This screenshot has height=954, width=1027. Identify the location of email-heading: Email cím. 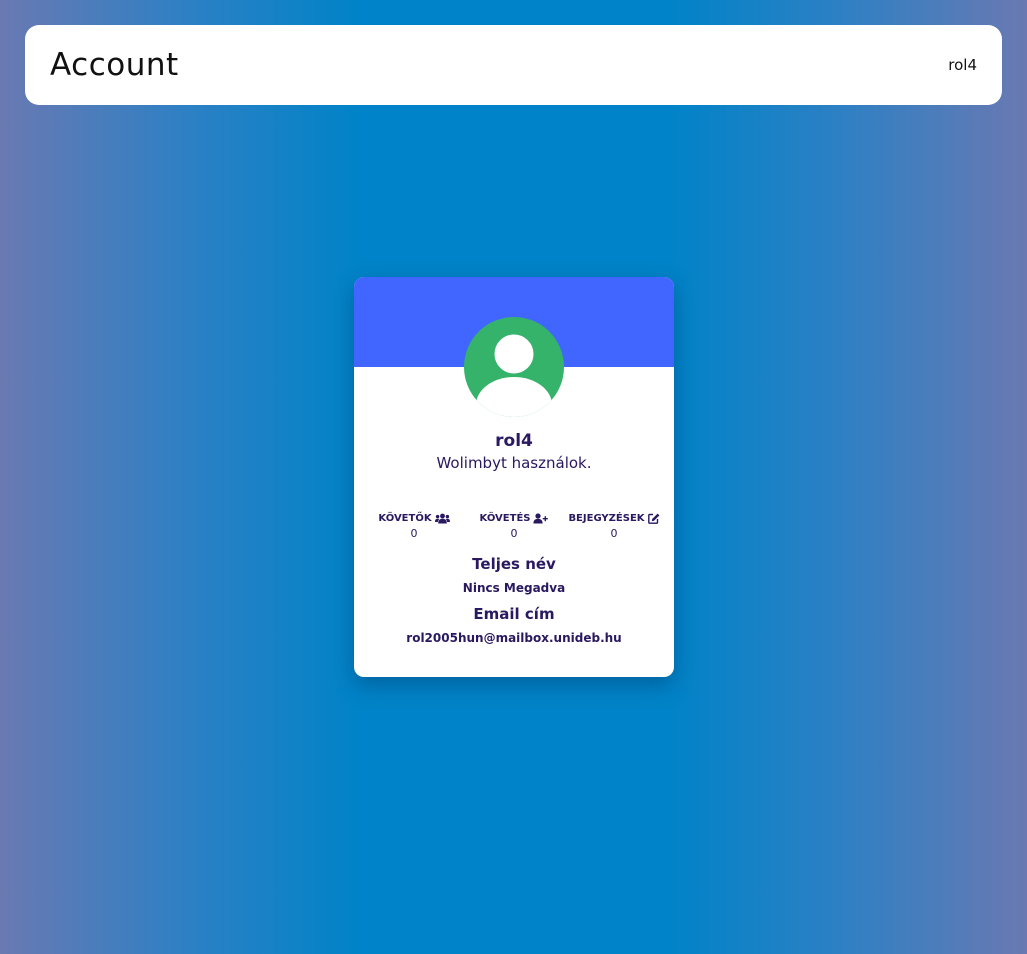
(514, 614).